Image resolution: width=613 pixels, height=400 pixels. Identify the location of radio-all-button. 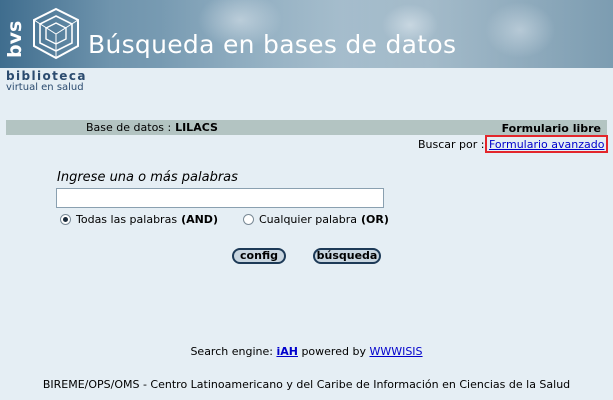
(65, 219).